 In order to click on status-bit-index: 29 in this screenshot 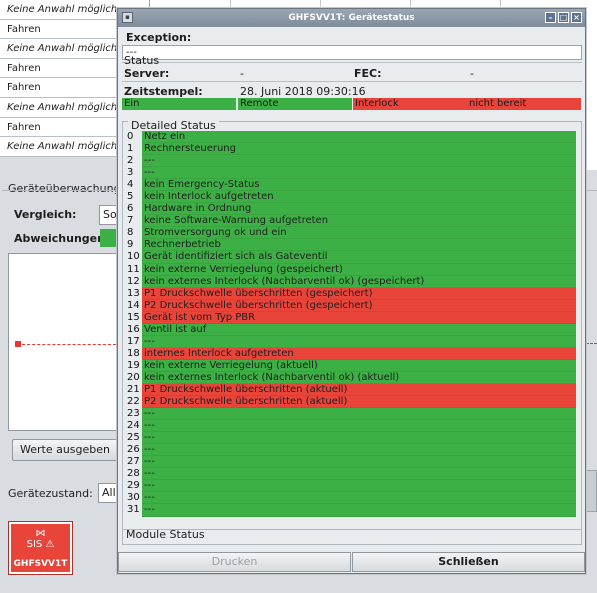, I will do `click(134, 486)`.